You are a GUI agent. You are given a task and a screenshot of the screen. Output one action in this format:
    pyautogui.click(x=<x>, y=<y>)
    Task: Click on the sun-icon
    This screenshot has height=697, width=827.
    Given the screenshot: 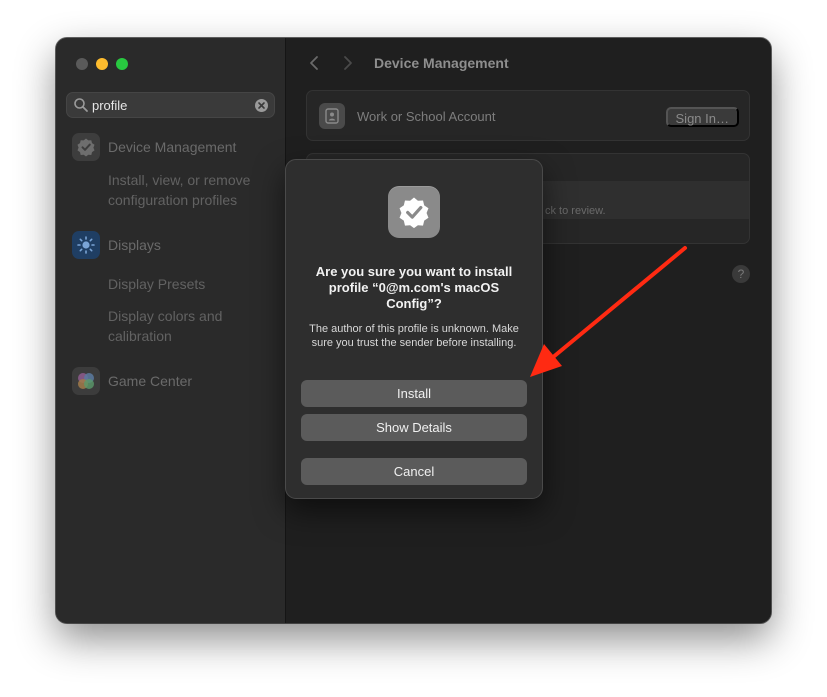 What is the action you would take?
    pyautogui.click(x=86, y=245)
    